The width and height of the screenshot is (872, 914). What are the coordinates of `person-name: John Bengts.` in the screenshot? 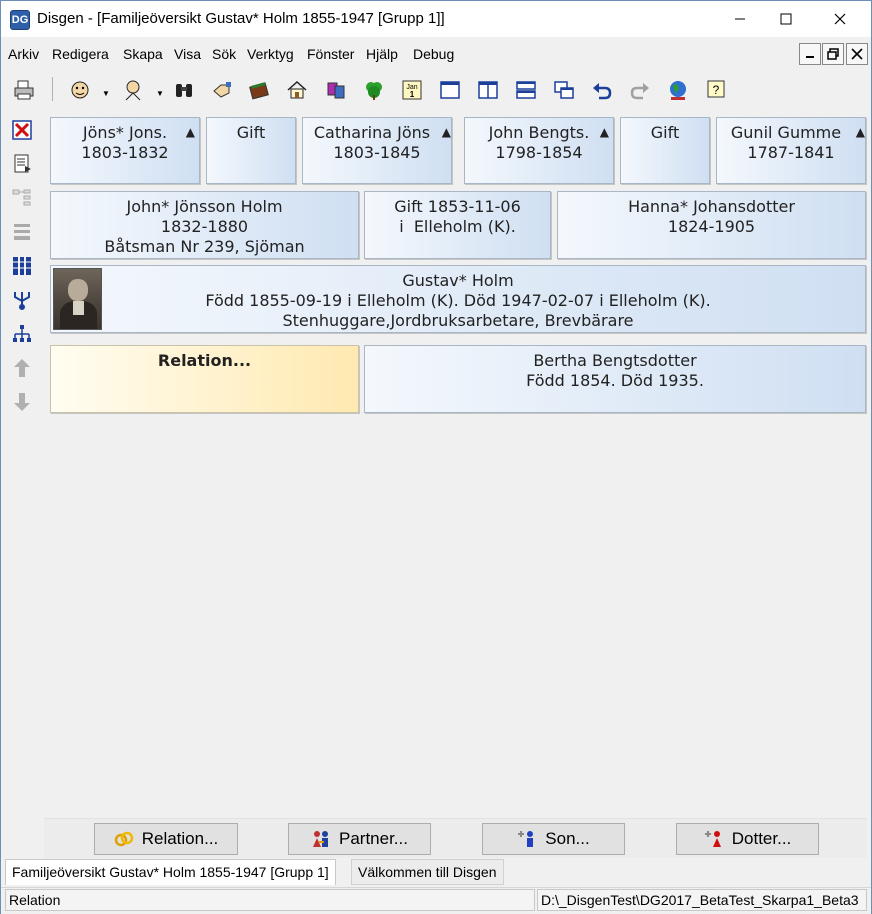 It's located at (539, 132).